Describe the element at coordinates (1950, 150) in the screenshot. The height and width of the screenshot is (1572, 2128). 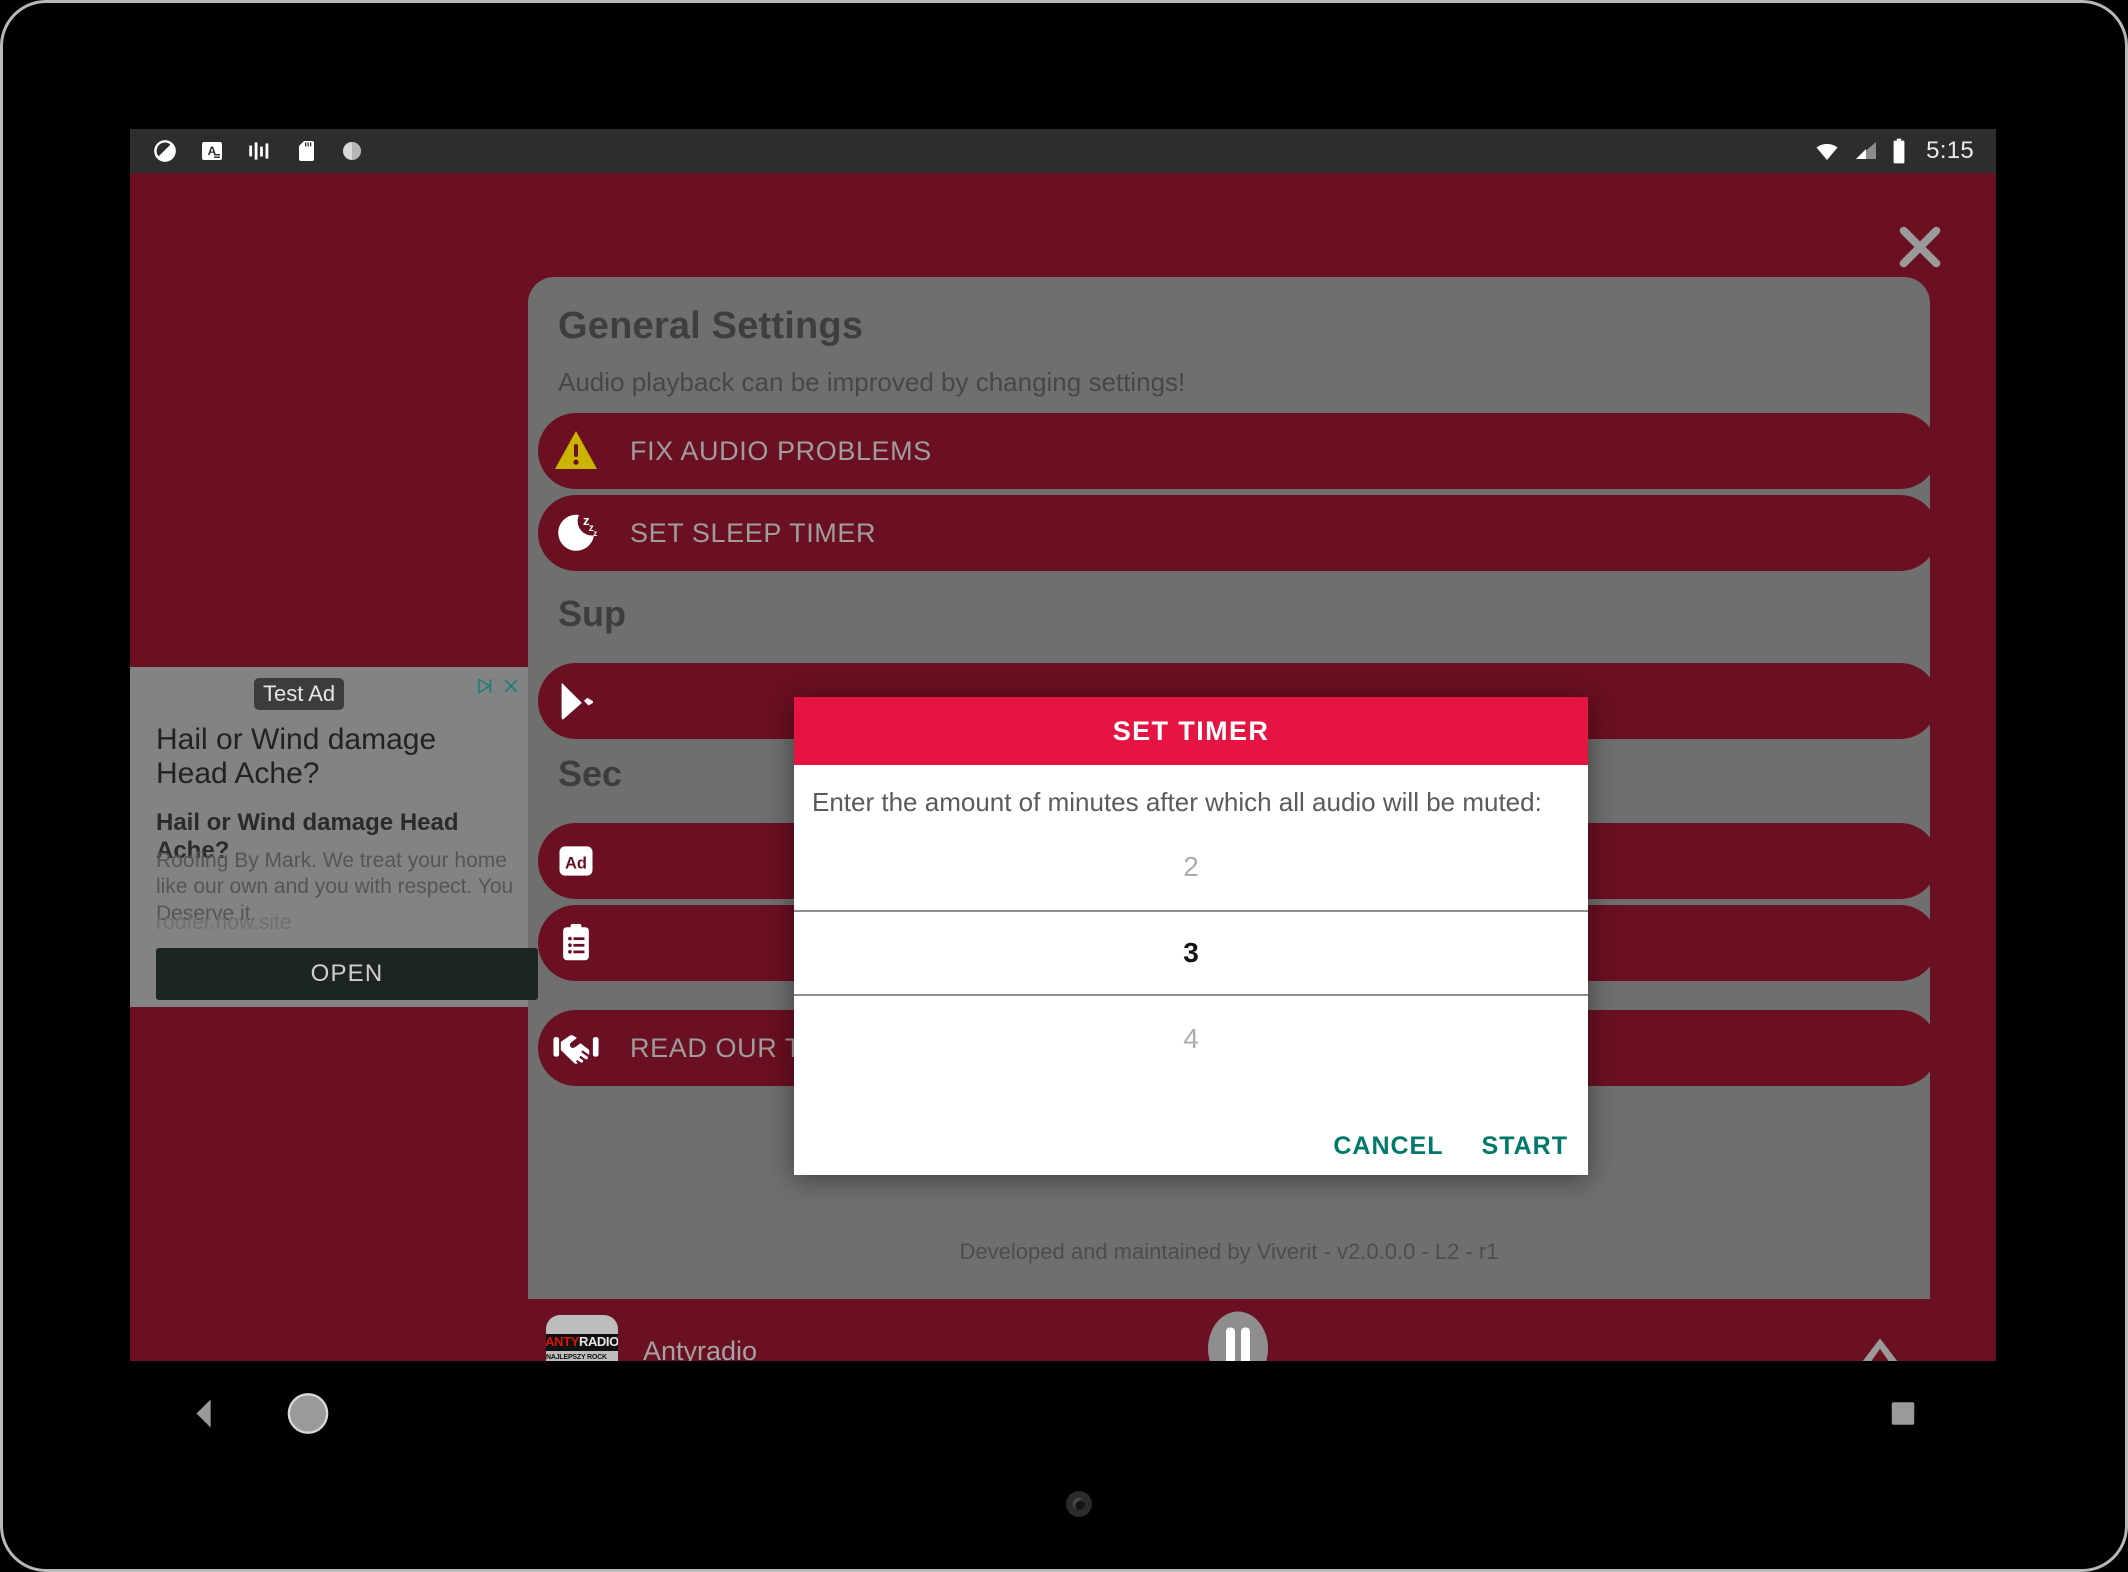
I see `status-time: 5:15` at that location.